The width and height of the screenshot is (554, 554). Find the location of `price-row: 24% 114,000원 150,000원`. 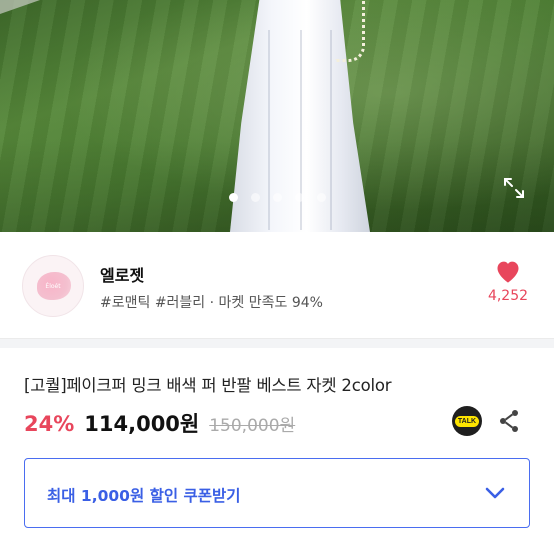

price-row: 24% 114,000원 150,000원 is located at coordinates (159, 422).